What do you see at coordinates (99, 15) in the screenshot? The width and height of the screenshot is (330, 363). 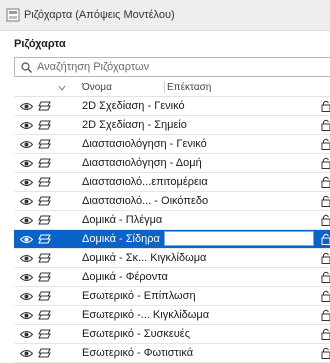 I see `window-title: Ριζόχαρτα (Απόψεις Μοντέλου)` at bounding box center [99, 15].